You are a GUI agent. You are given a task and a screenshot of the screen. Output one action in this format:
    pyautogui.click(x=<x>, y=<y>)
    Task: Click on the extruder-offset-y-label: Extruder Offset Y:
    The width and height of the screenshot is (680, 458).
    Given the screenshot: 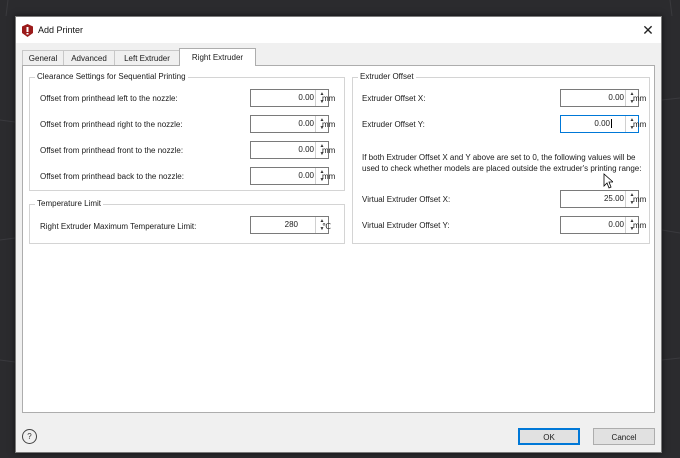 What is the action you would take?
    pyautogui.click(x=393, y=124)
    